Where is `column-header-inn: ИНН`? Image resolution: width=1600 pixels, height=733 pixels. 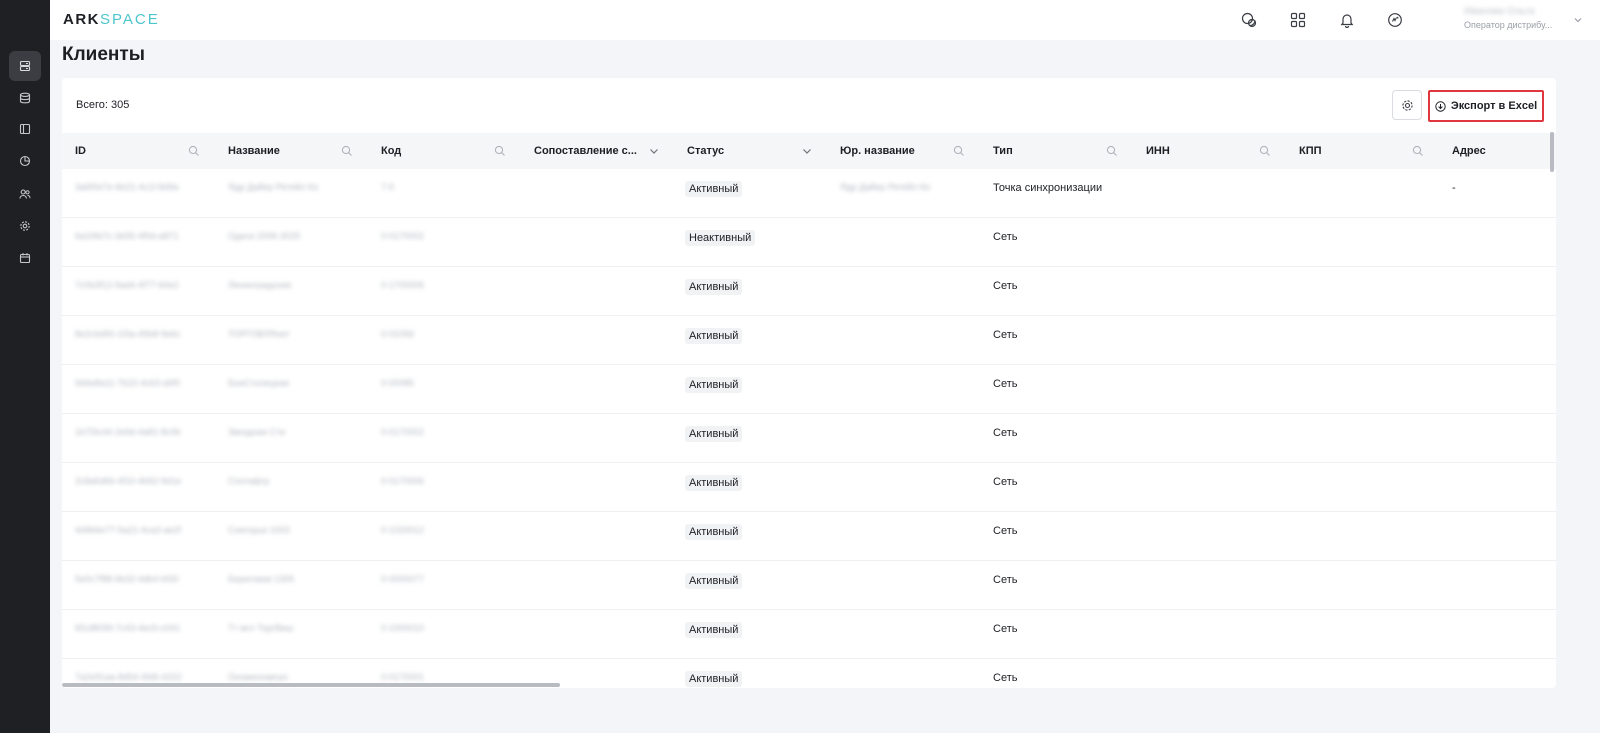 column-header-inn: ИНН is located at coordinates (1158, 151).